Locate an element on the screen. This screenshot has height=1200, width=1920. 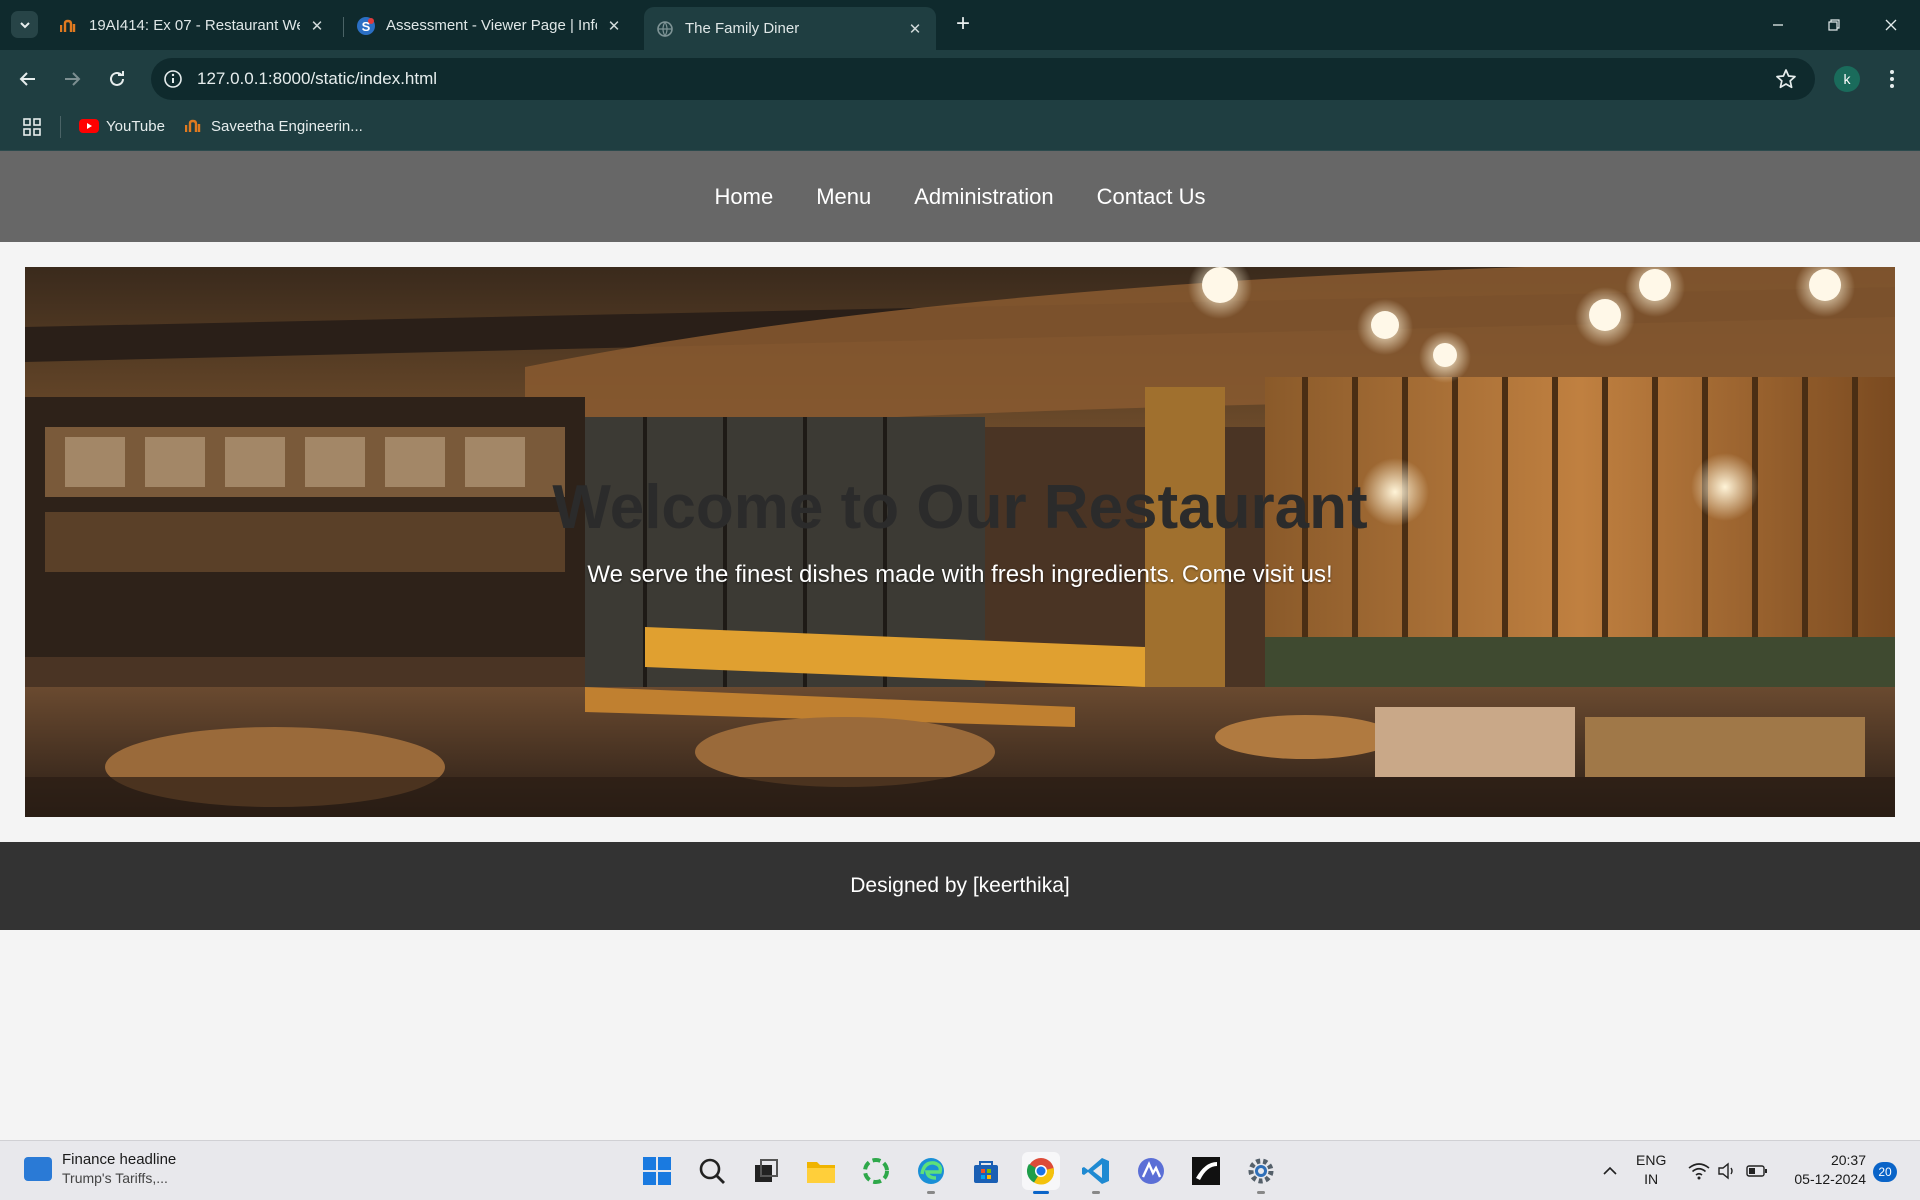
tab-family-diner: The Family Diner ✕ is located at coordinates (790, 28).